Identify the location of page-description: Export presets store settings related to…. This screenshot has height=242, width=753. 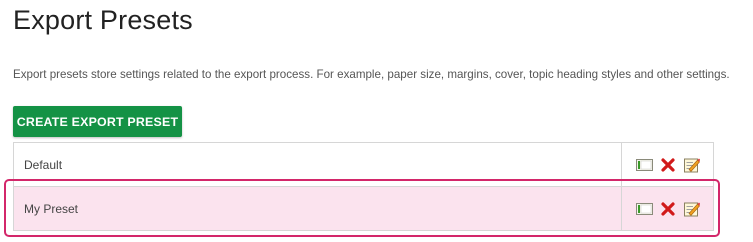
(371, 74).